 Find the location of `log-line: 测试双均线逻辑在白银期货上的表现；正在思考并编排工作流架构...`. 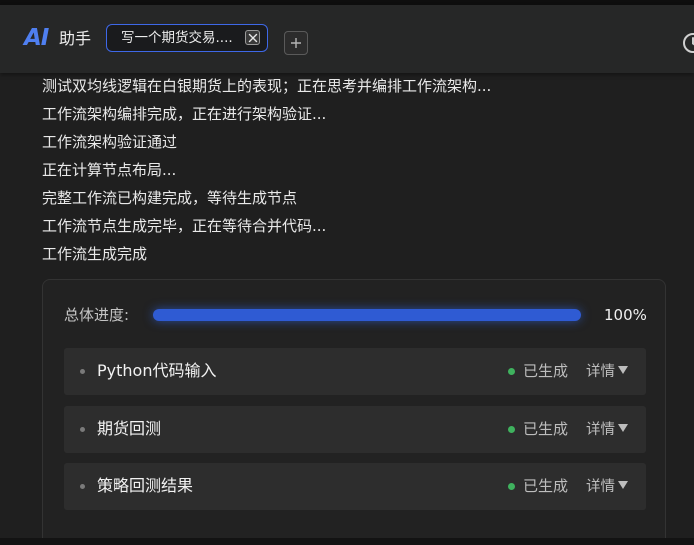

log-line: 测试双均线逻辑在白银期货上的表现；正在思考并编排工作流架构... is located at coordinates (267, 86).